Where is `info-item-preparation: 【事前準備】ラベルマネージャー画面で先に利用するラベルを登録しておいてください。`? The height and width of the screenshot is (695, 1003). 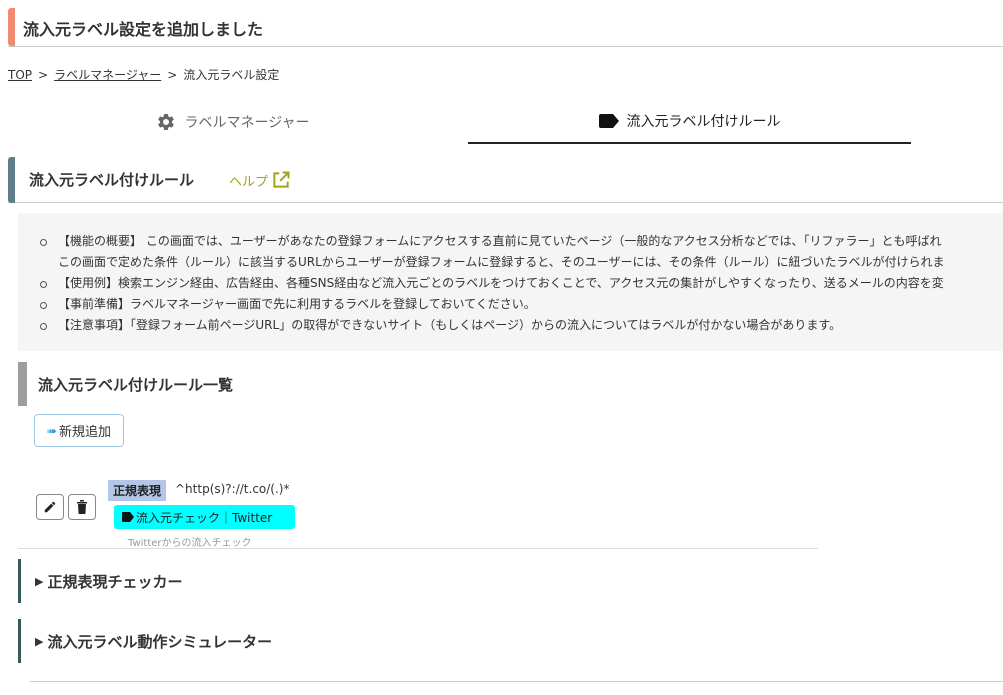
info-item-preparation: 【事前準備】ラベルマネージャー画面で先に利用するラベルを登録しておいてください。 is located at coordinates (521, 304).